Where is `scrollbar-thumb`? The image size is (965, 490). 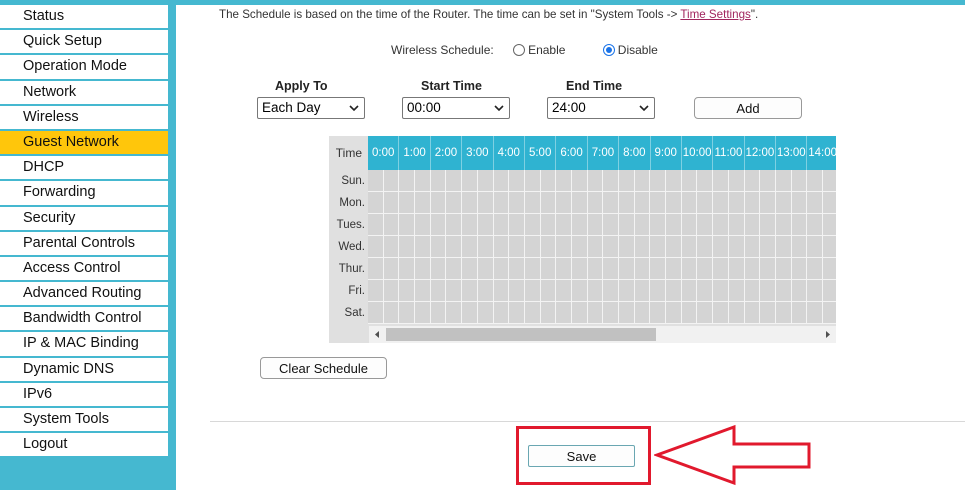
scrollbar-thumb is located at coordinates (521, 334).